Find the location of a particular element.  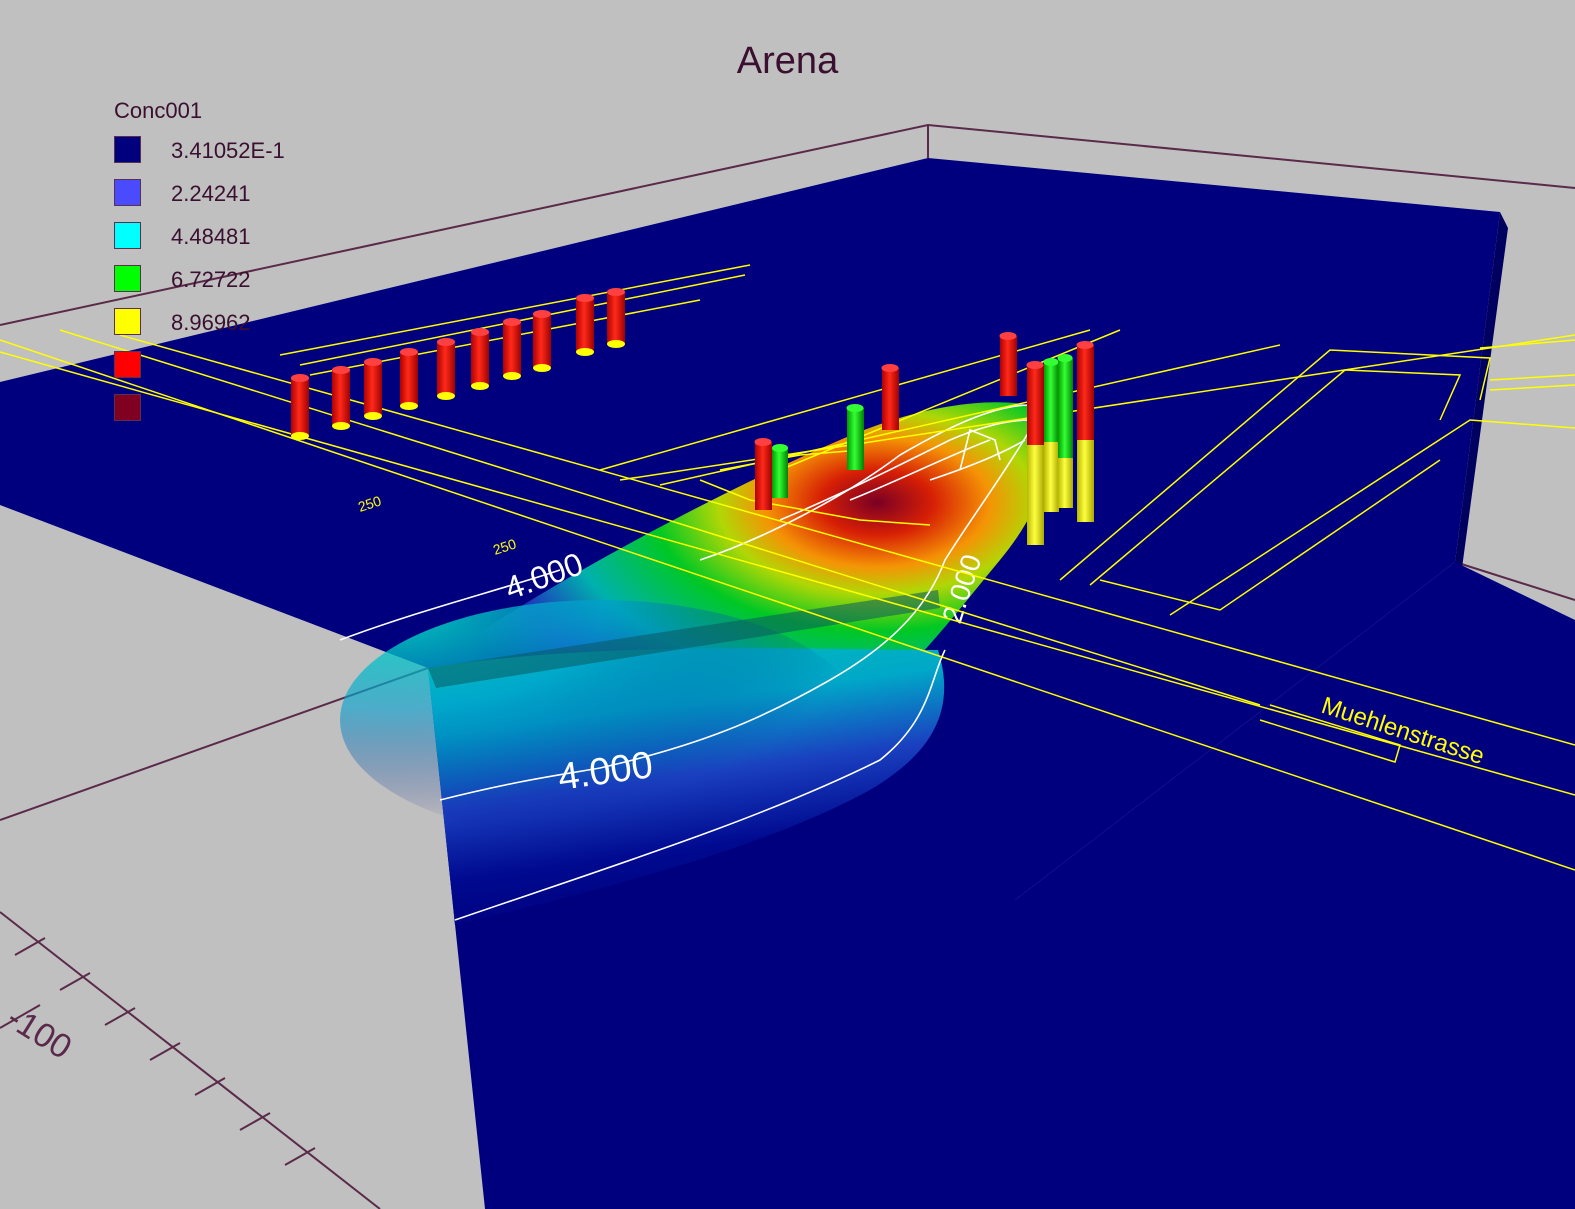

legend-label: 3.41052E-1 is located at coordinates (228, 150).